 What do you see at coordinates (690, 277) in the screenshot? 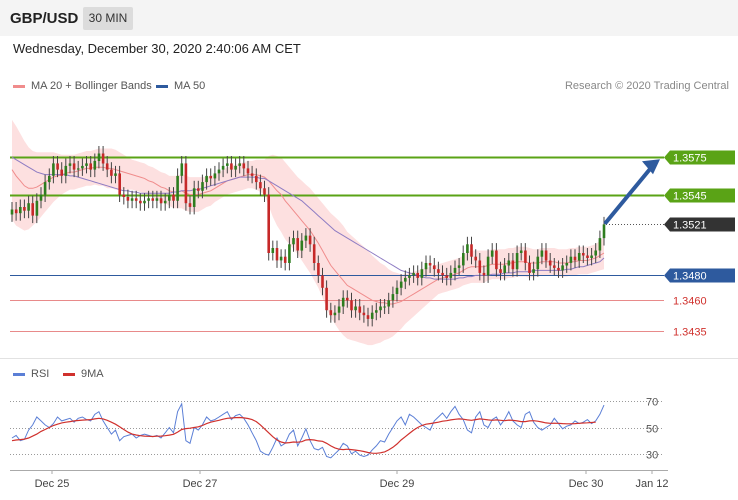
I see `level-label: 1.3480` at bounding box center [690, 277].